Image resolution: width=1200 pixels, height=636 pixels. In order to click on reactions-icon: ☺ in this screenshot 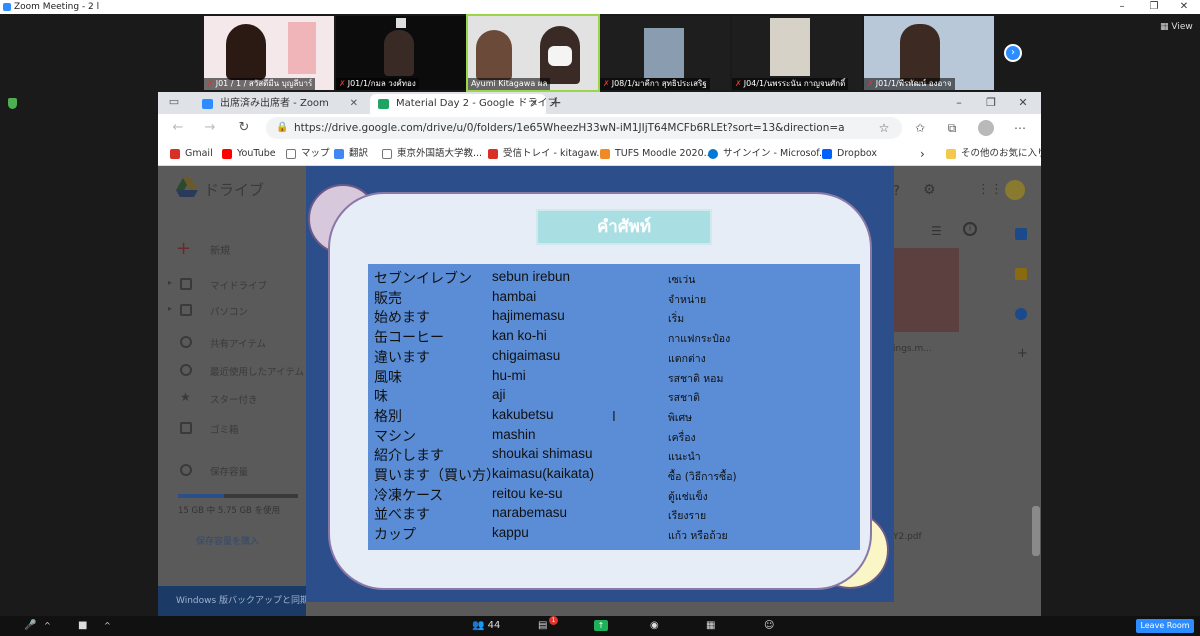, I will do `click(769, 626)`.